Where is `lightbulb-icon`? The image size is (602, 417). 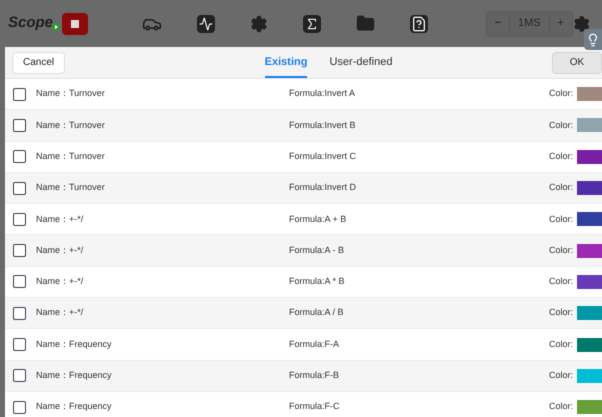 lightbulb-icon is located at coordinates (593, 39).